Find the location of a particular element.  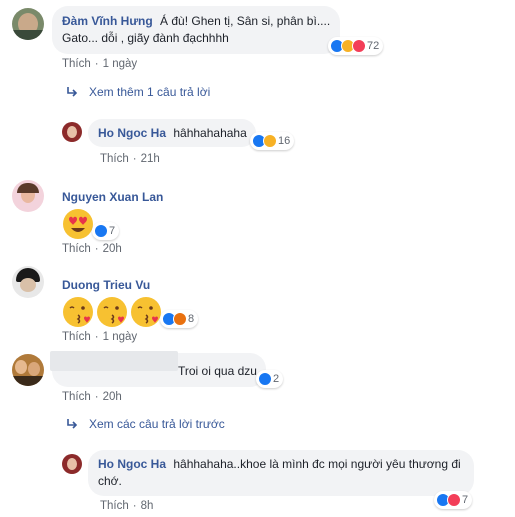

comment-bubble: Ho Ngoc Ha hâhhahahaha is located at coordinates (172, 133).